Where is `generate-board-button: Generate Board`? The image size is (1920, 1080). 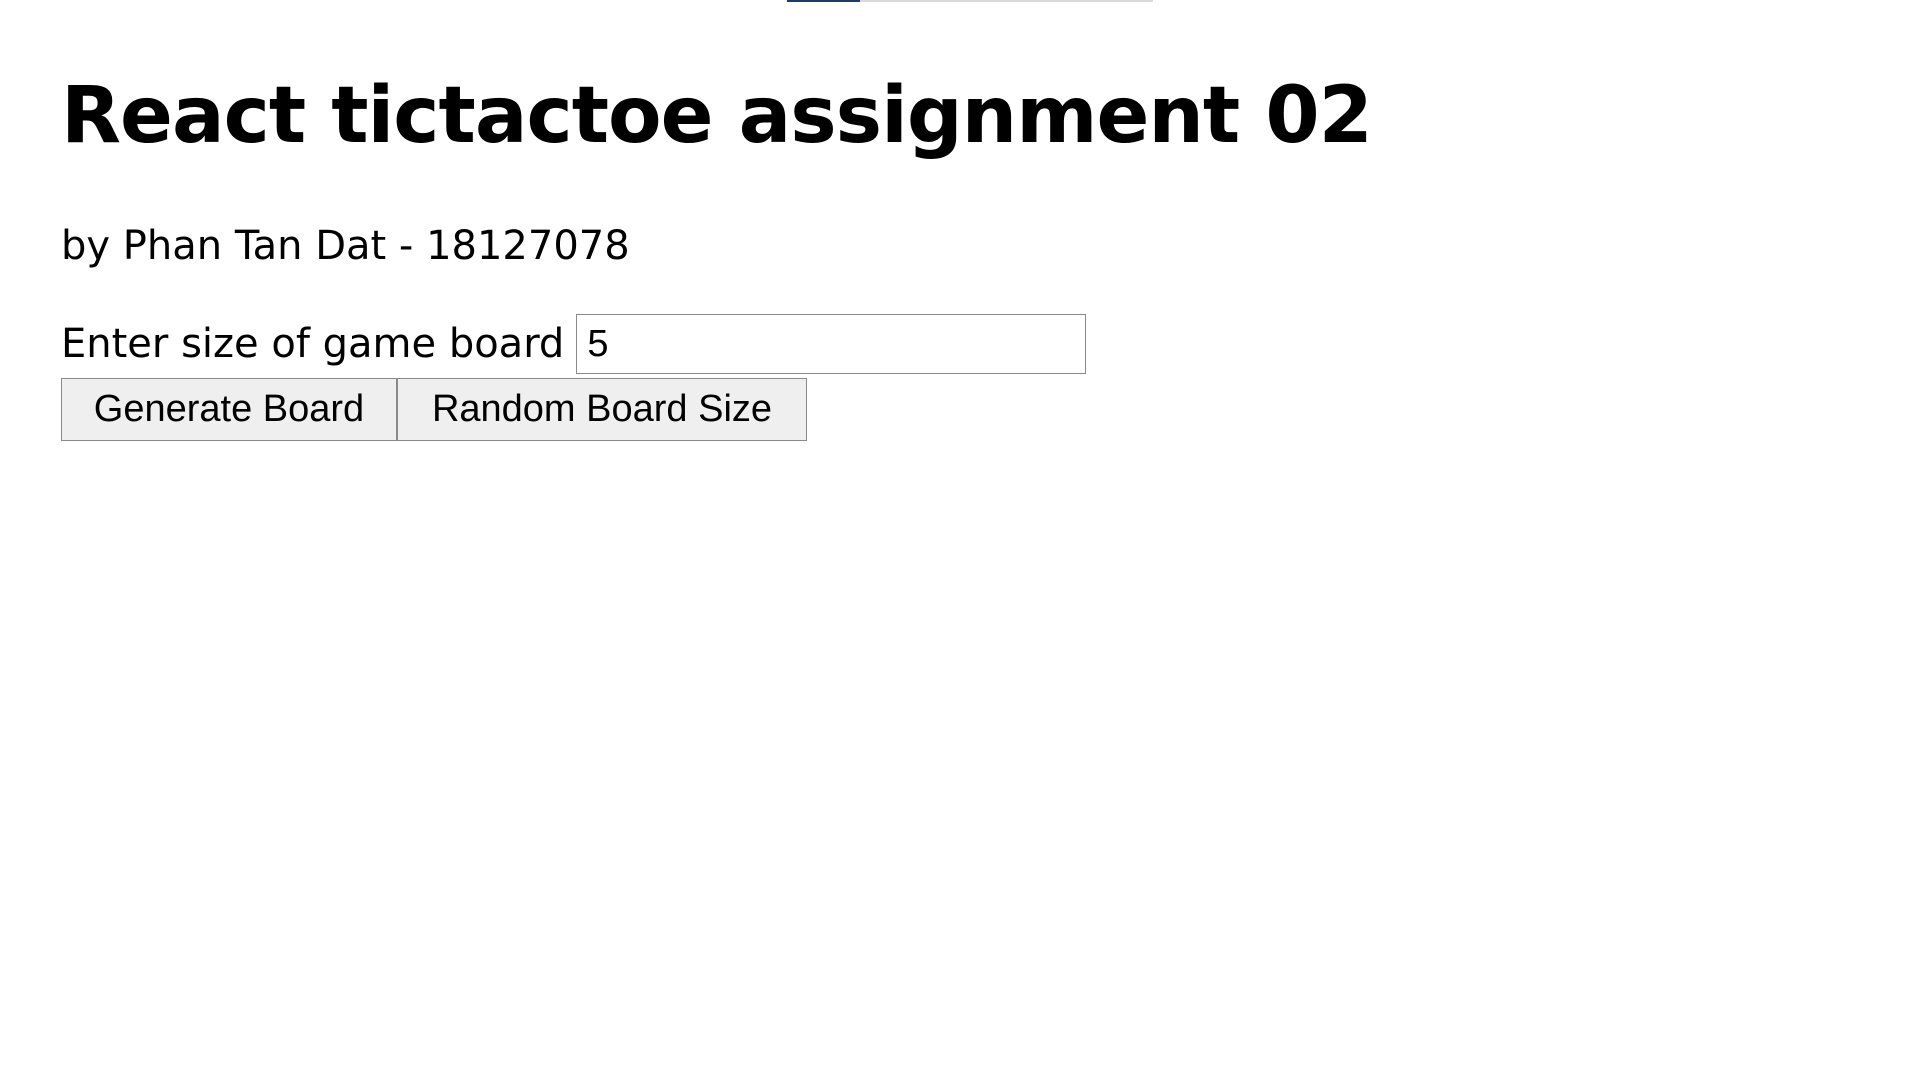
generate-board-button: Generate Board is located at coordinates (229, 409).